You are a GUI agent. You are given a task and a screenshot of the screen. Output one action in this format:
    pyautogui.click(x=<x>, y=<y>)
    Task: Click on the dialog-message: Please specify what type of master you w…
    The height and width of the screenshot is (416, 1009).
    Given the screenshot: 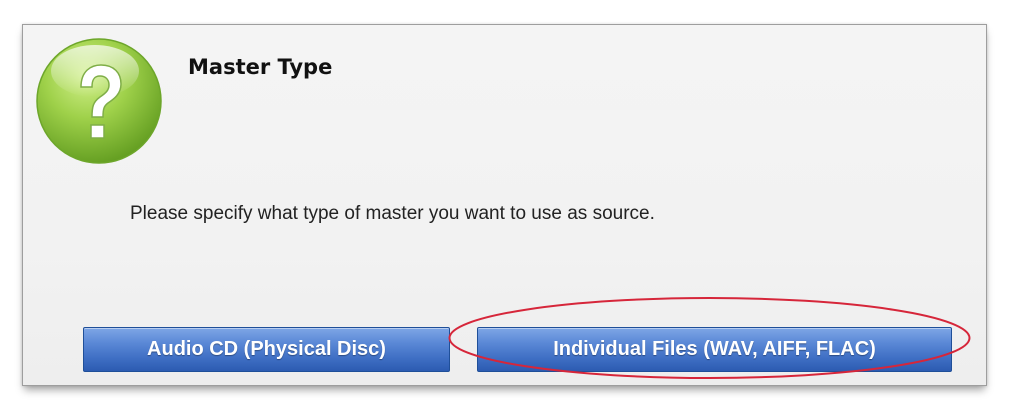 What is the action you would take?
    pyautogui.click(x=392, y=213)
    